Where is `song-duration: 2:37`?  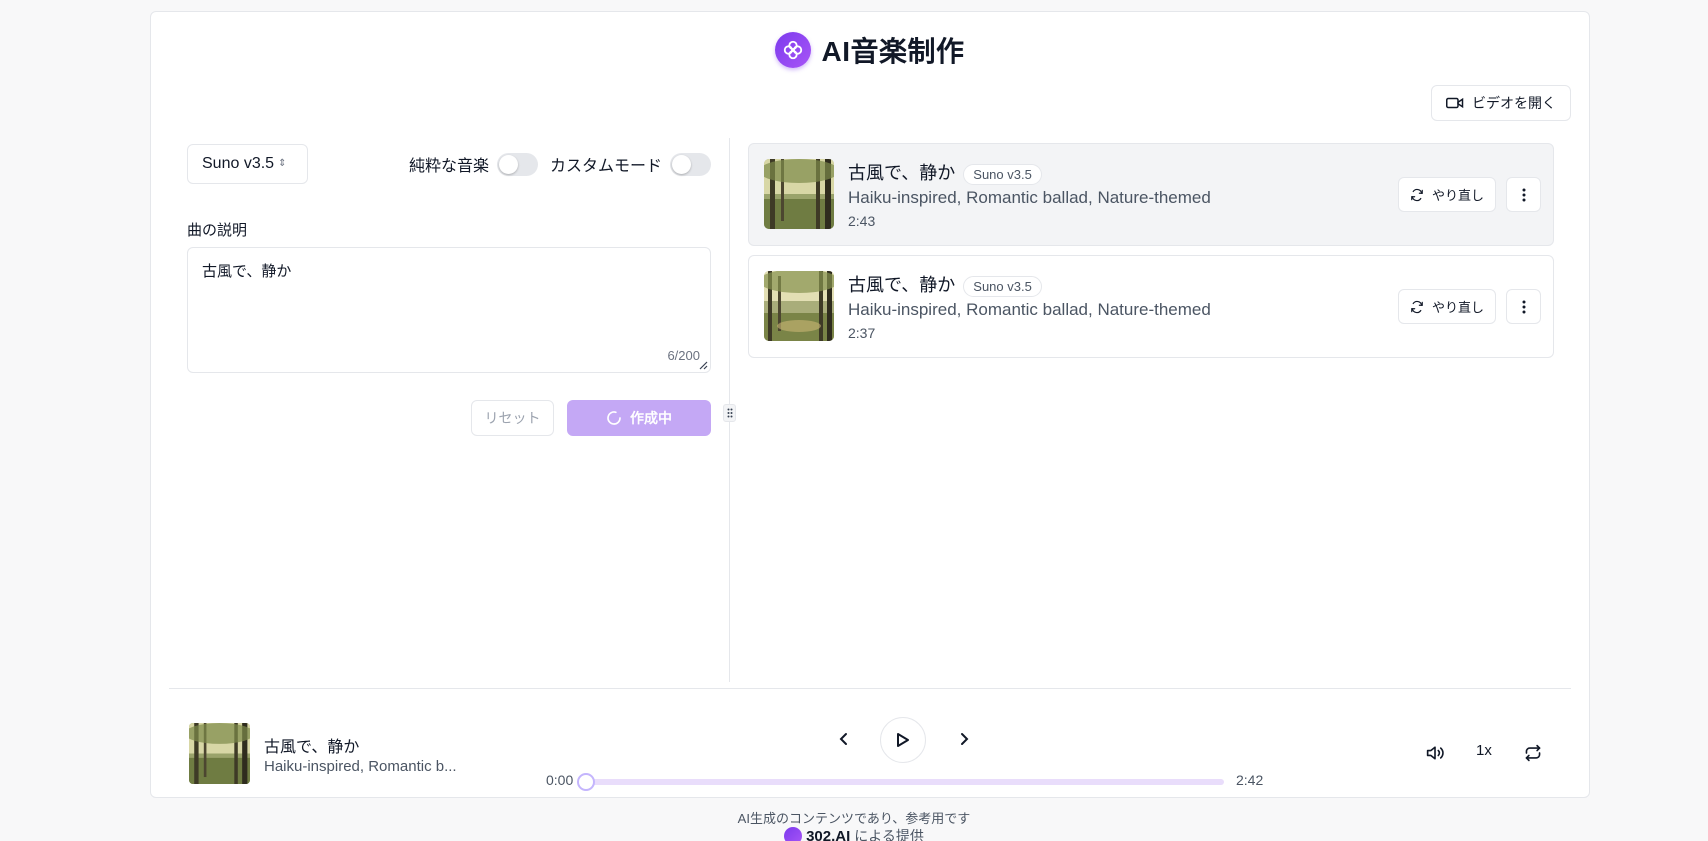 song-duration: 2:37 is located at coordinates (862, 333).